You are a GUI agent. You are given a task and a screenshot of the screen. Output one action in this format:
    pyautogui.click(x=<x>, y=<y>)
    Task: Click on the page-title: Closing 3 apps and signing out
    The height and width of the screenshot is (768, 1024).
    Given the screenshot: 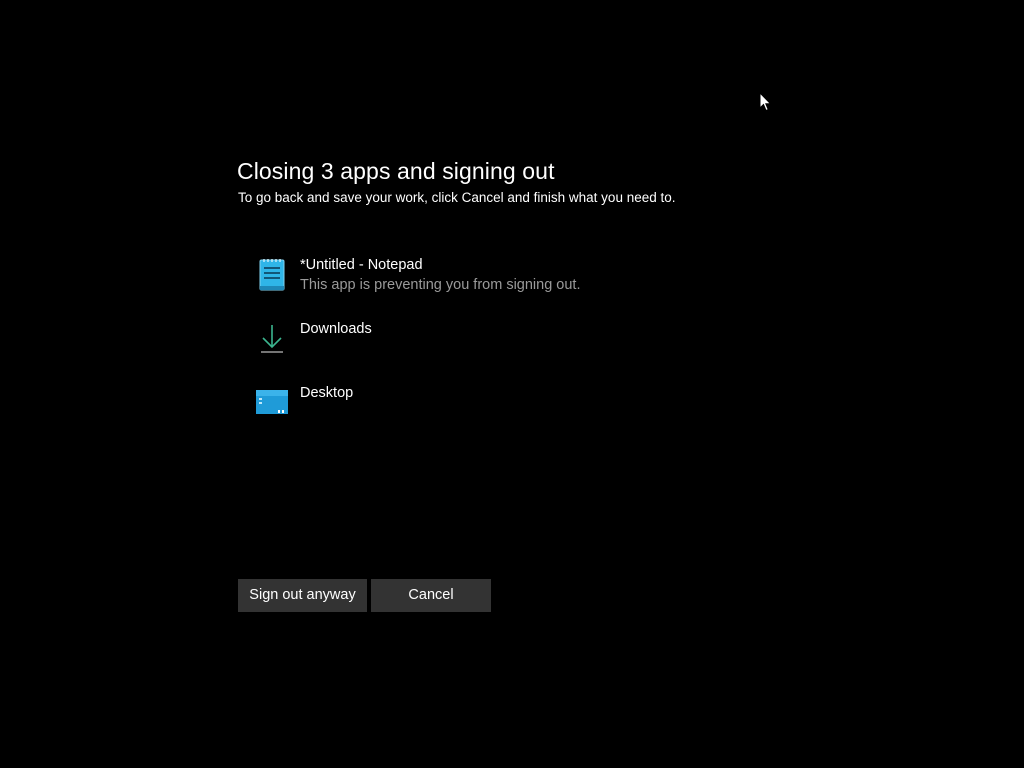 What is the action you would take?
    pyautogui.click(x=396, y=171)
    